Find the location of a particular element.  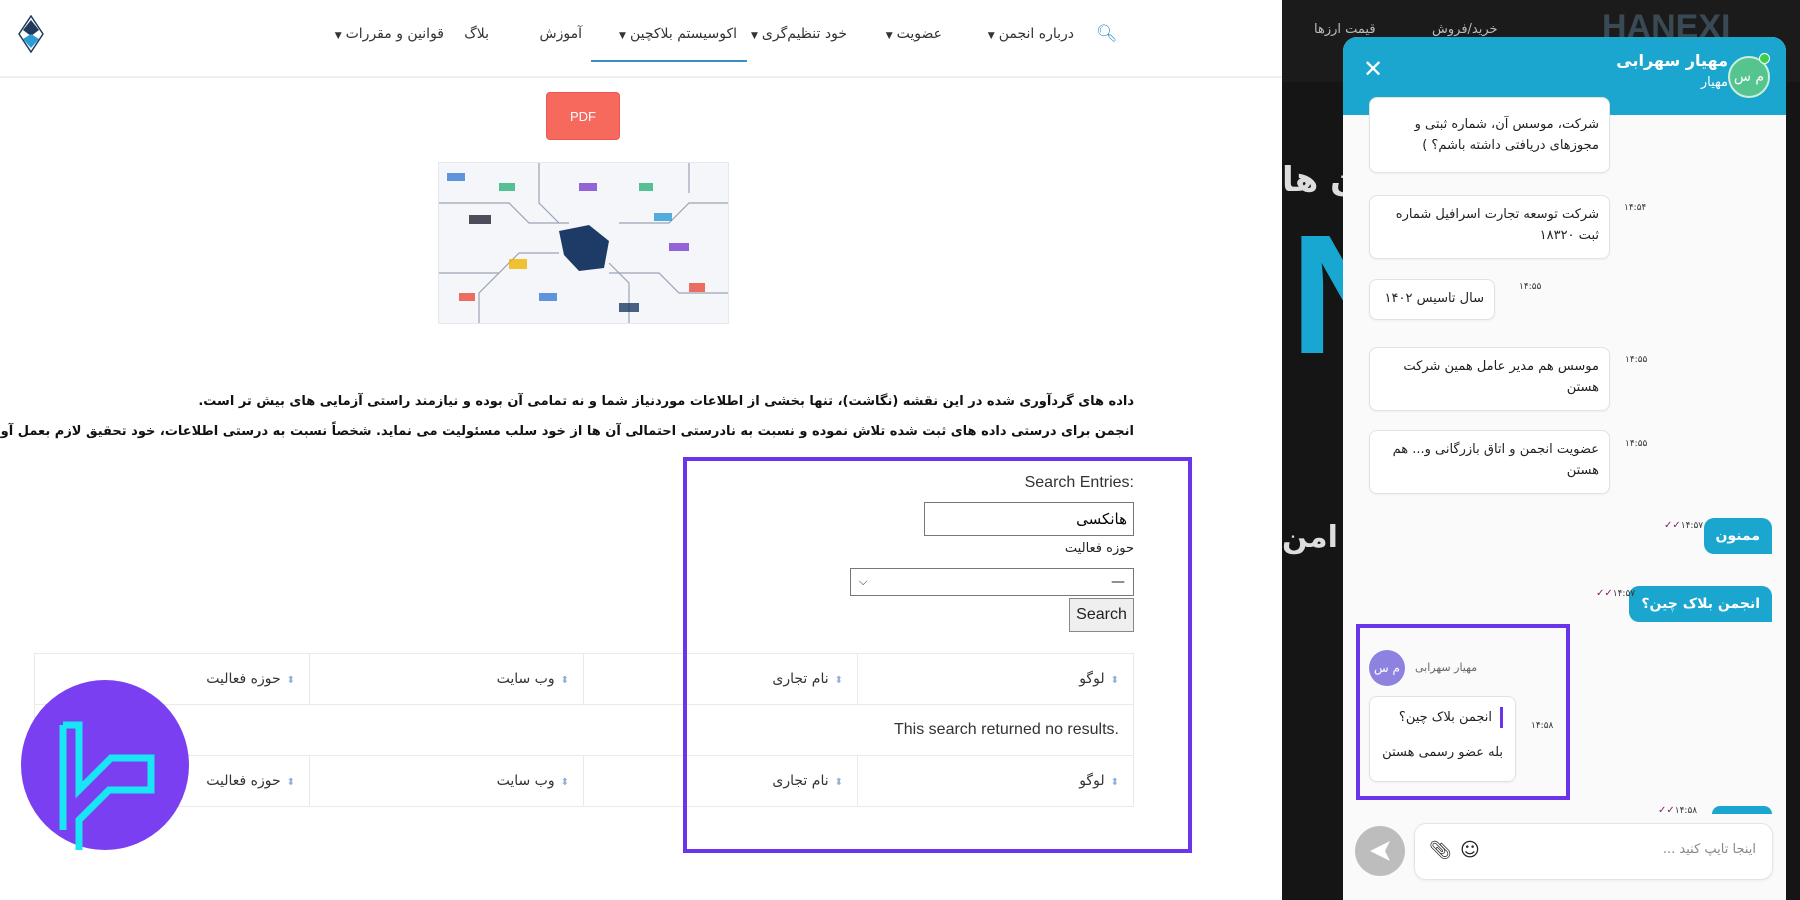

column-header-website: ⬍وب سایت is located at coordinates (446, 679).